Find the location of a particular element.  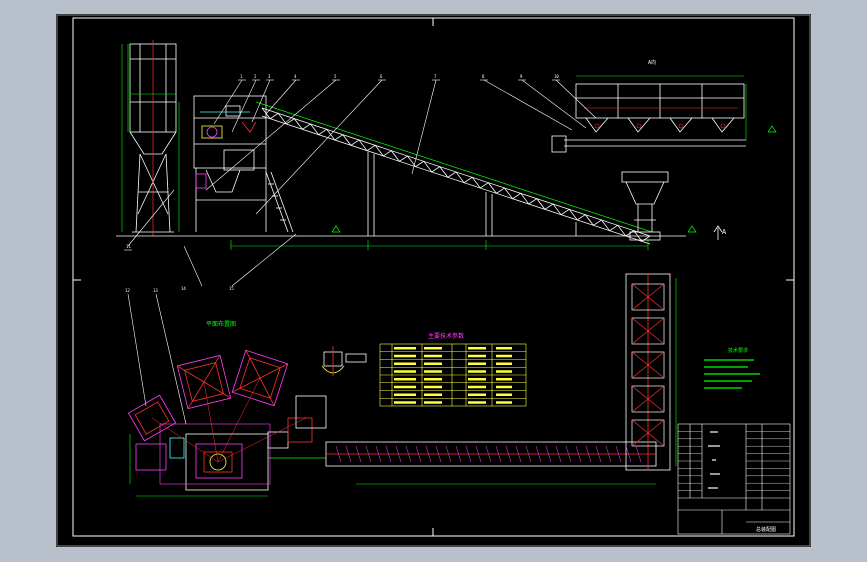

leader-label: 1 is located at coordinates (241, 76).